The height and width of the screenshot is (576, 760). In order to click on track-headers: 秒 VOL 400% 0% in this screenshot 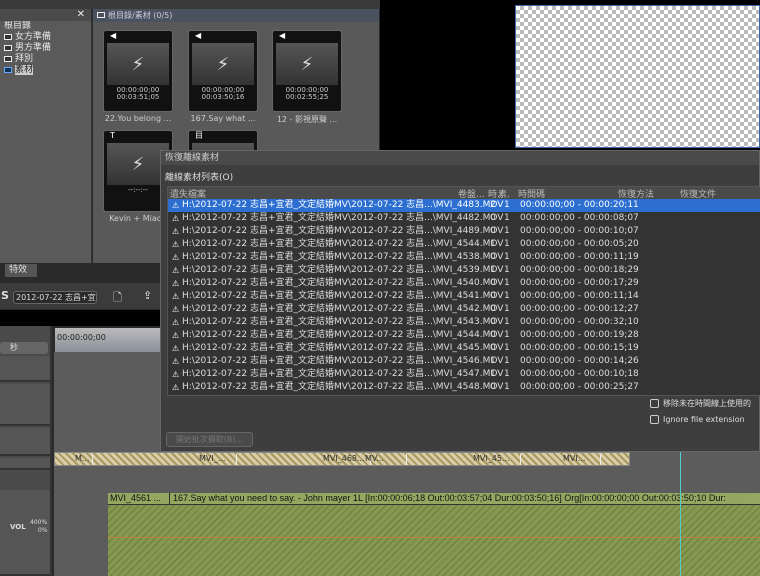, I will do `click(26, 451)`.